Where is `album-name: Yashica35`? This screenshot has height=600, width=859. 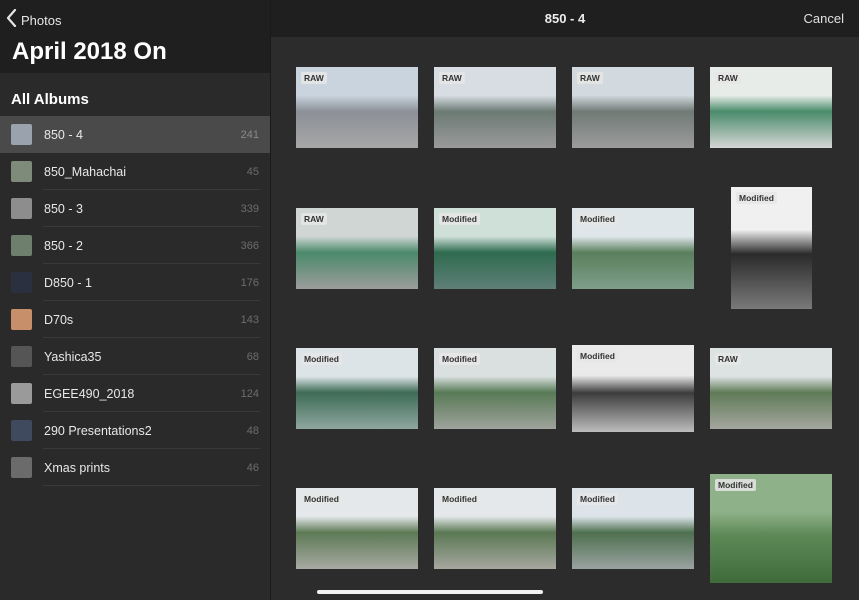
album-name: Yashica35 is located at coordinates (73, 356).